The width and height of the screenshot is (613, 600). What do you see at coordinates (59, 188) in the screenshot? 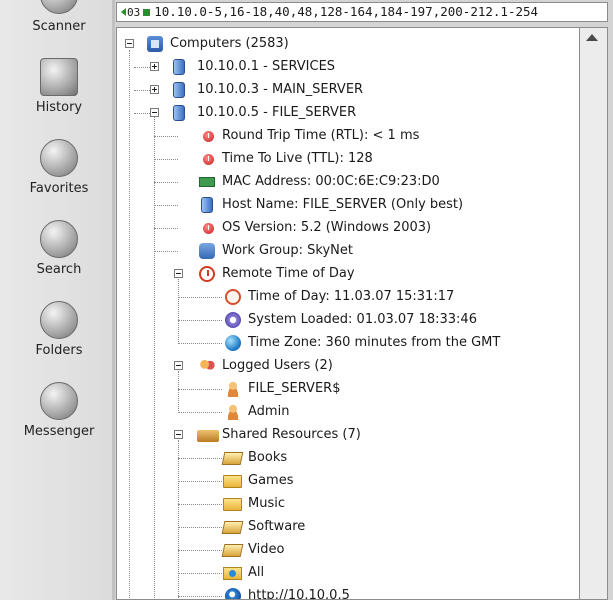
I see `sidebar-item-label: Favorites` at bounding box center [59, 188].